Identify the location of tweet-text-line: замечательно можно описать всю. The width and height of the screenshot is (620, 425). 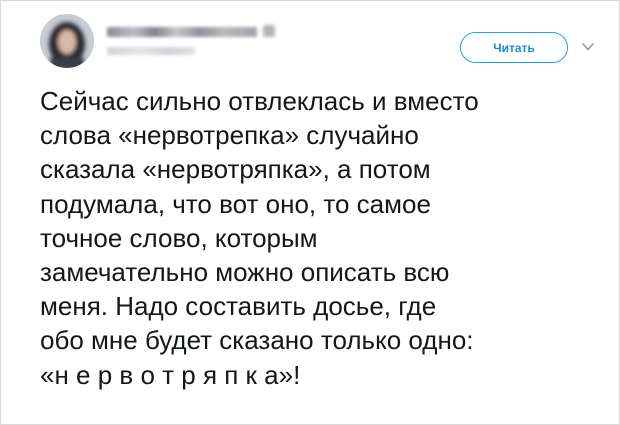
(245, 272).